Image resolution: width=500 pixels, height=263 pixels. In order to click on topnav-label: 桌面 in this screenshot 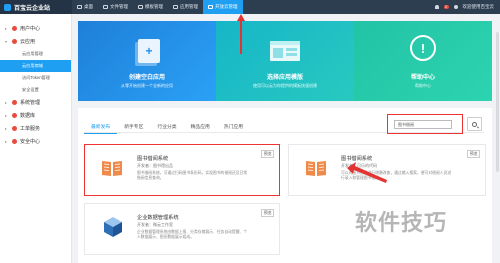, I will do `click(88, 6)`.